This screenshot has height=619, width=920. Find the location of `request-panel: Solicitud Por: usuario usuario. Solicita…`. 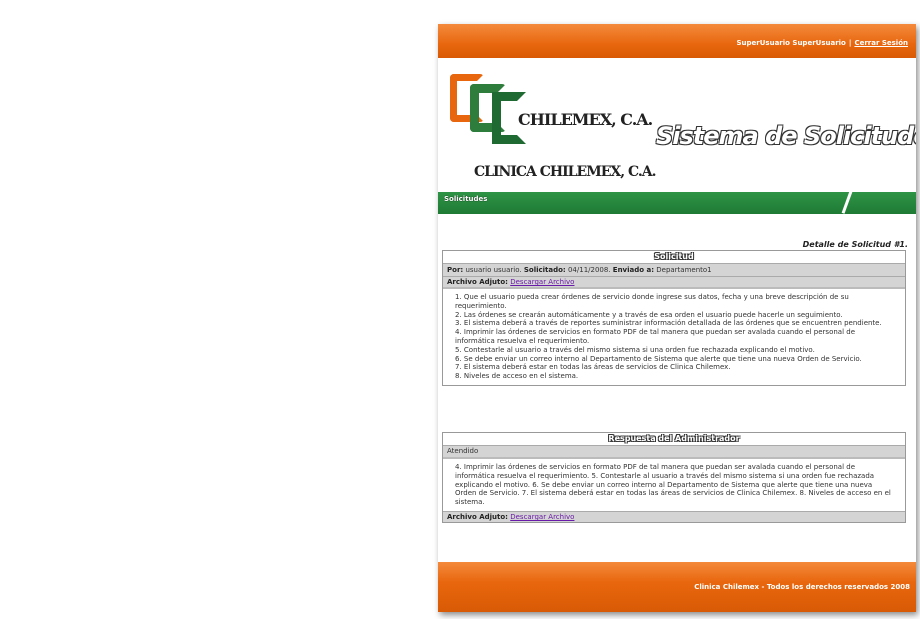

request-panel: Solicitud Por: usuario usuario. Solicita… is located at coordinates (674, 318).